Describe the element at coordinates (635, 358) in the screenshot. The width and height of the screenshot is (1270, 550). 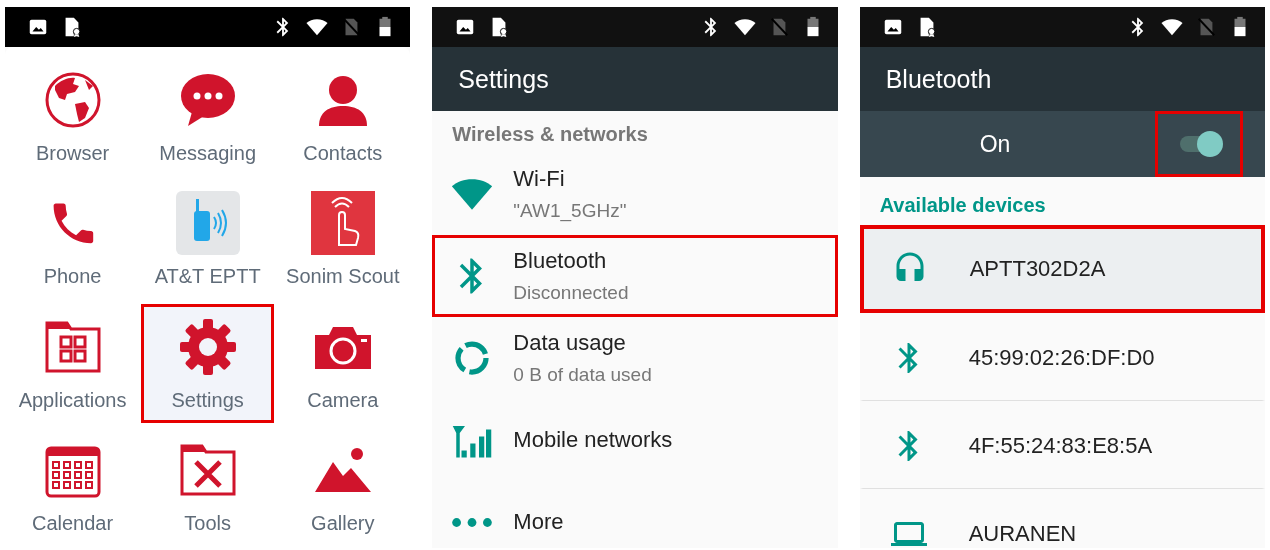
I see `settings-item: Data usage 0 B of data used` at that location.